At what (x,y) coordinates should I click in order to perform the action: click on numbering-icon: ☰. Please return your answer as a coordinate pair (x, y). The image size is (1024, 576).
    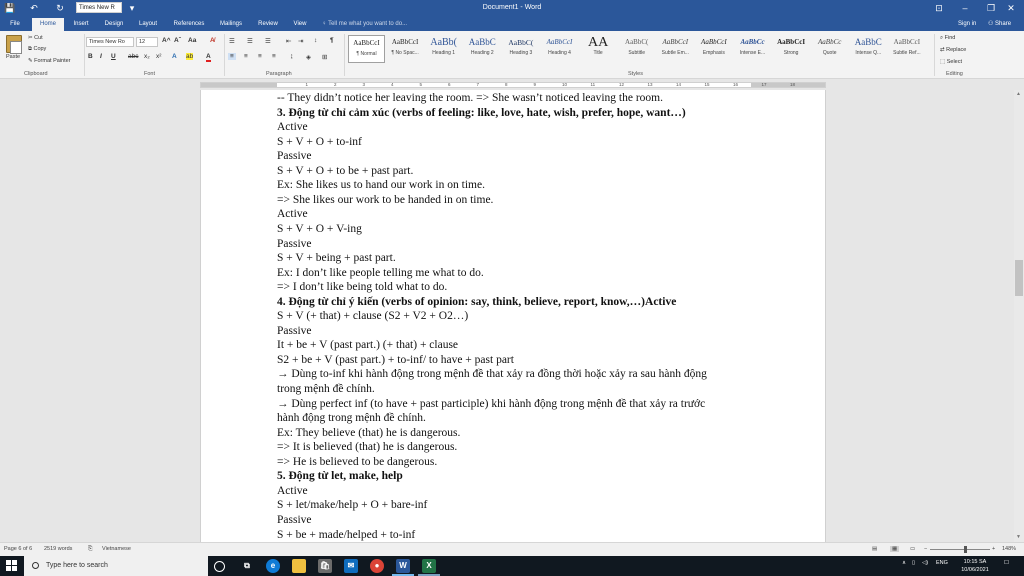
    Looking at the image, I should click on (250, 41).